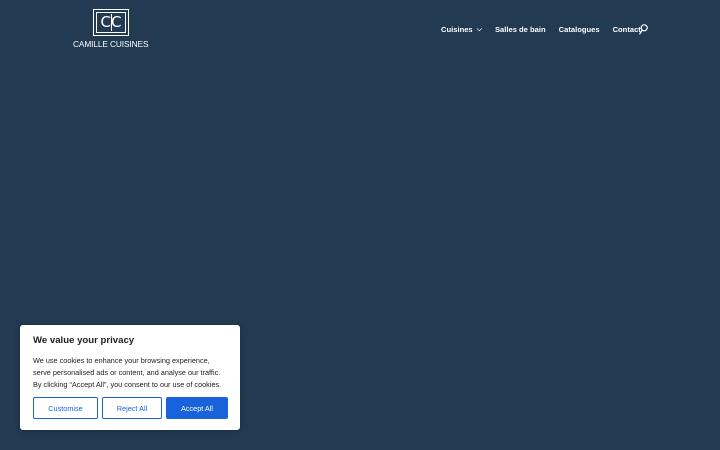  Describe the element at coordinates (65, 408) in the screenshot. I see `customise-button: Customise` at that location.